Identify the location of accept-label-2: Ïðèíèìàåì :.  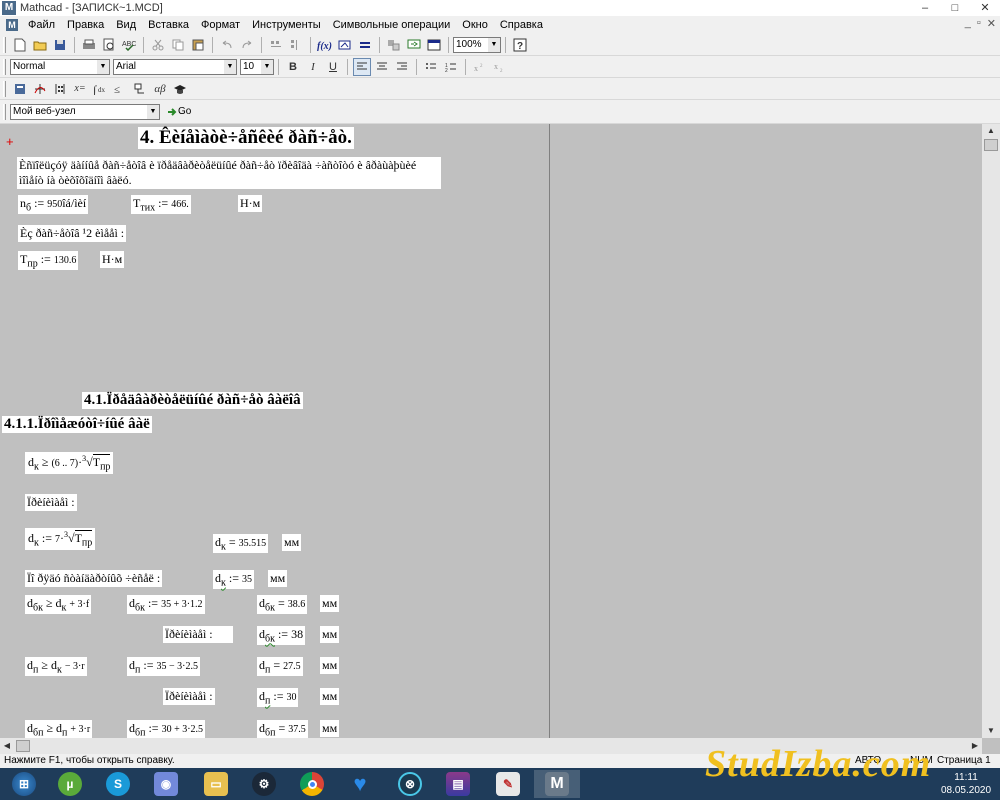
(198, 634).